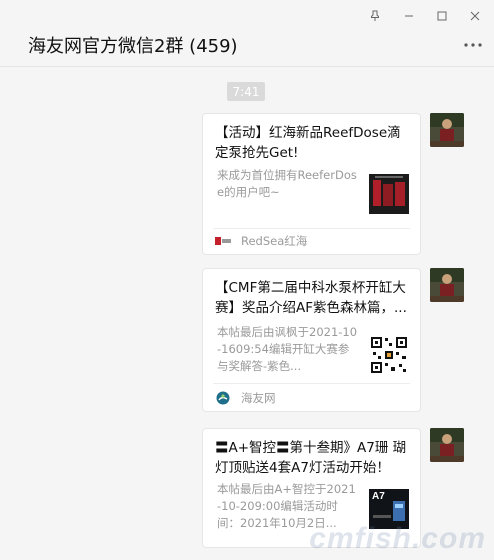 The width and height of the screenshot is (494, 560). I want to click on card-source: RedSea红海, so click(261, 241).